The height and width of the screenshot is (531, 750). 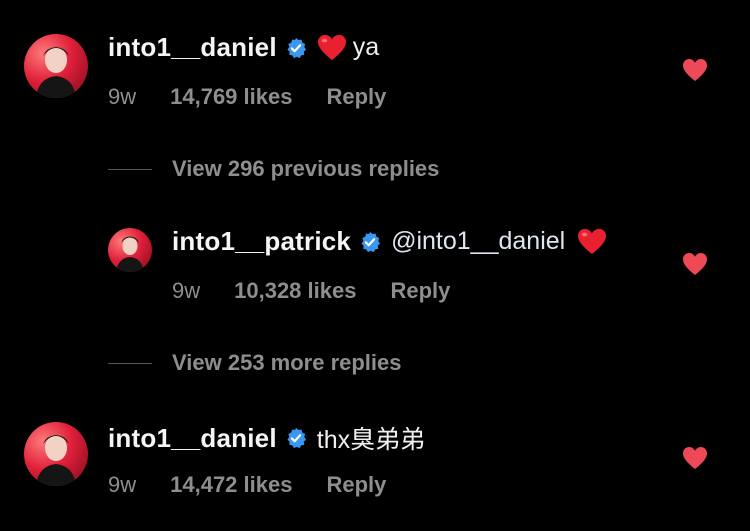 I want to click on mention-link: @into1__daniel, so click(x=478, y=241).